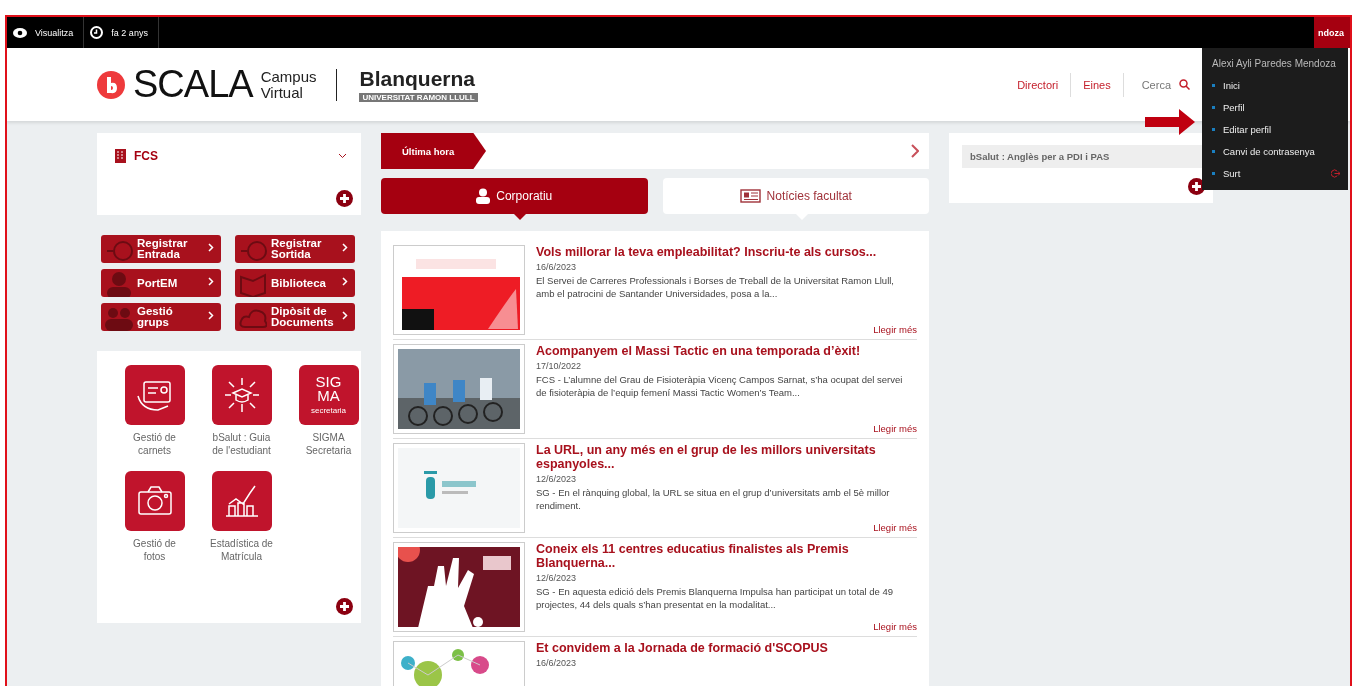  What do you see at coordinates (1280, 151) in the screenshot?
I see `menu-item: Canvi de contrasenya` at bounding box center [1280, 151].